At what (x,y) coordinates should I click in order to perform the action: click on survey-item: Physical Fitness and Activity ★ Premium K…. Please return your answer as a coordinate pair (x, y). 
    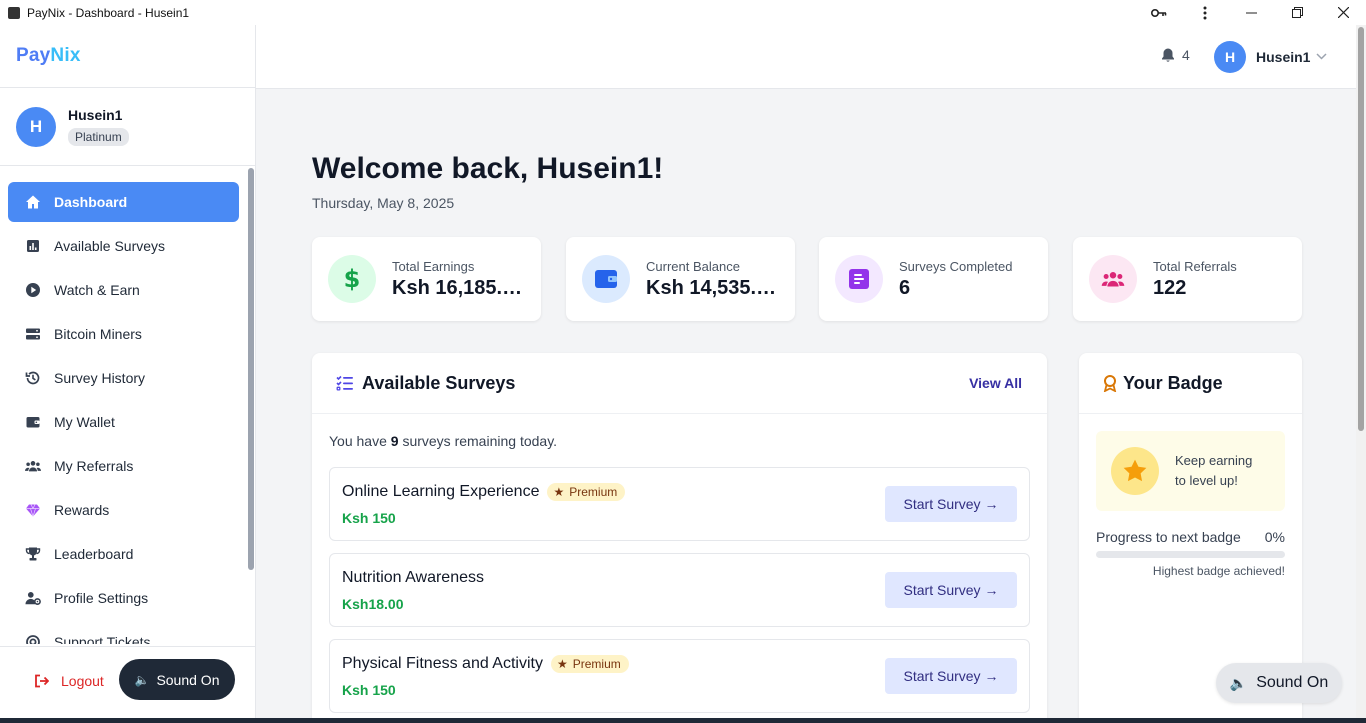
    Looking at the image, I should click on (679, 676).